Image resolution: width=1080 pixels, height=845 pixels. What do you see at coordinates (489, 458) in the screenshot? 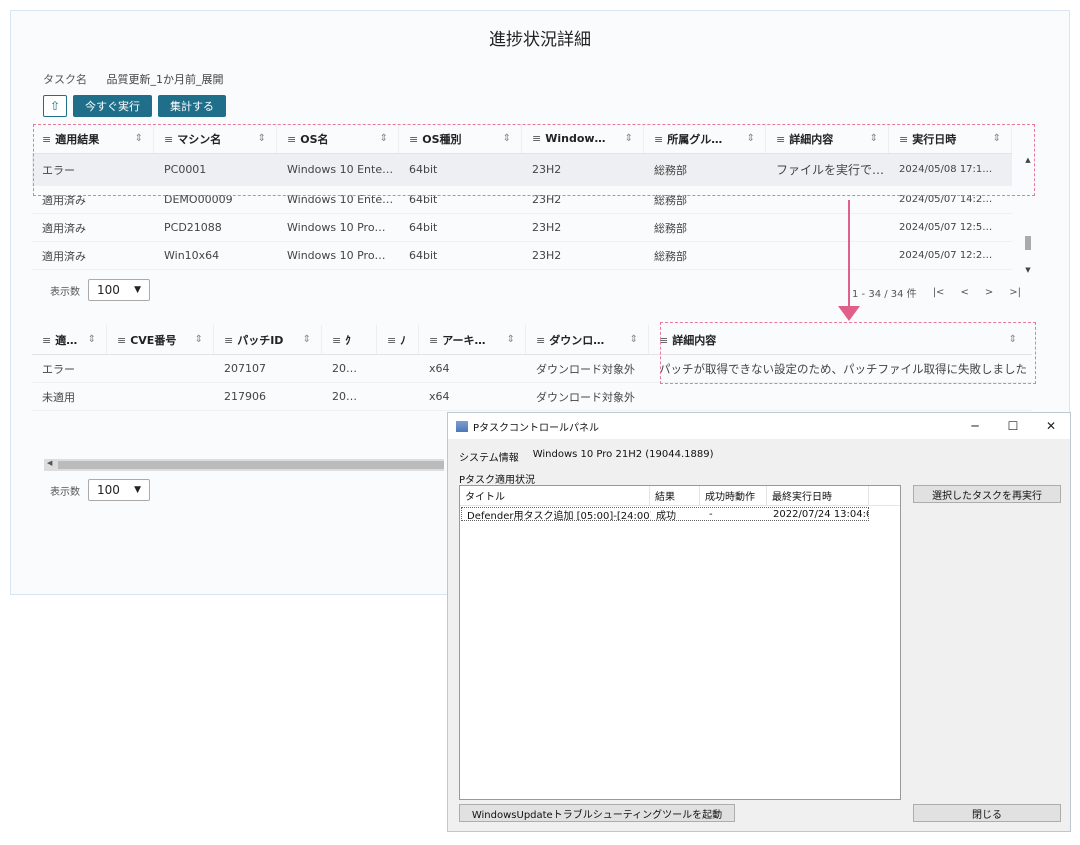
I see `sysinfo-label: システム情報` at bounding box center [489, 458].